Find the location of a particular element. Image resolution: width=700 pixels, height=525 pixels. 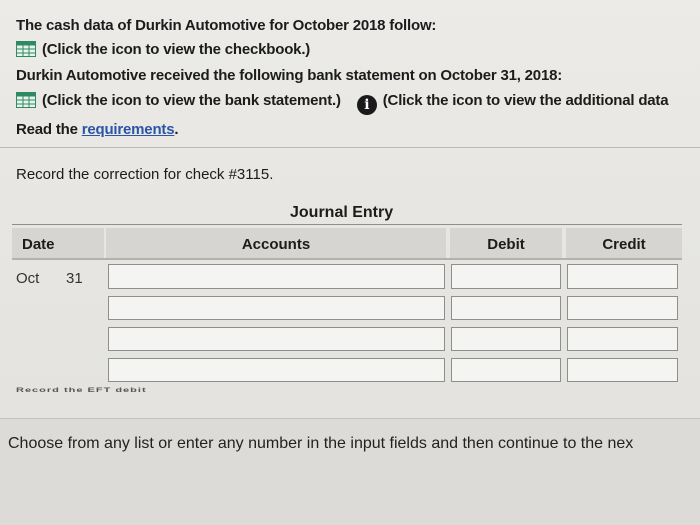

requirements-row: Read the requirements. is located at coordinates (97, 129).